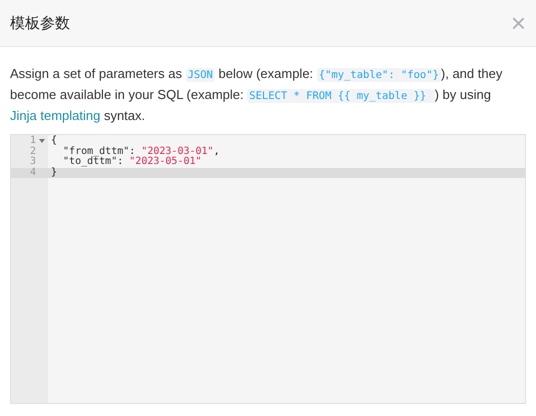 The height and width of the screenshot is (416, 536). I want to click on description-text: Assign a set of parameters as JSON below (example: {"my_table": "foo"}), and they become available in your SQL (example: SELECT * FROM {{ my_table }} ) by using Jinja templating syntax., so click(257, 95).